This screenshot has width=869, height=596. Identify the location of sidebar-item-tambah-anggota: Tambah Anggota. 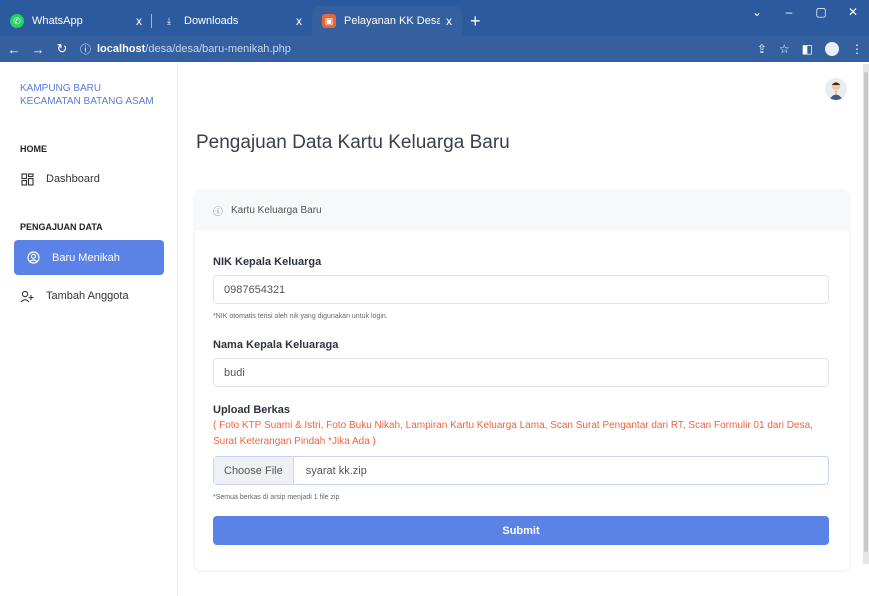
(74, 296).